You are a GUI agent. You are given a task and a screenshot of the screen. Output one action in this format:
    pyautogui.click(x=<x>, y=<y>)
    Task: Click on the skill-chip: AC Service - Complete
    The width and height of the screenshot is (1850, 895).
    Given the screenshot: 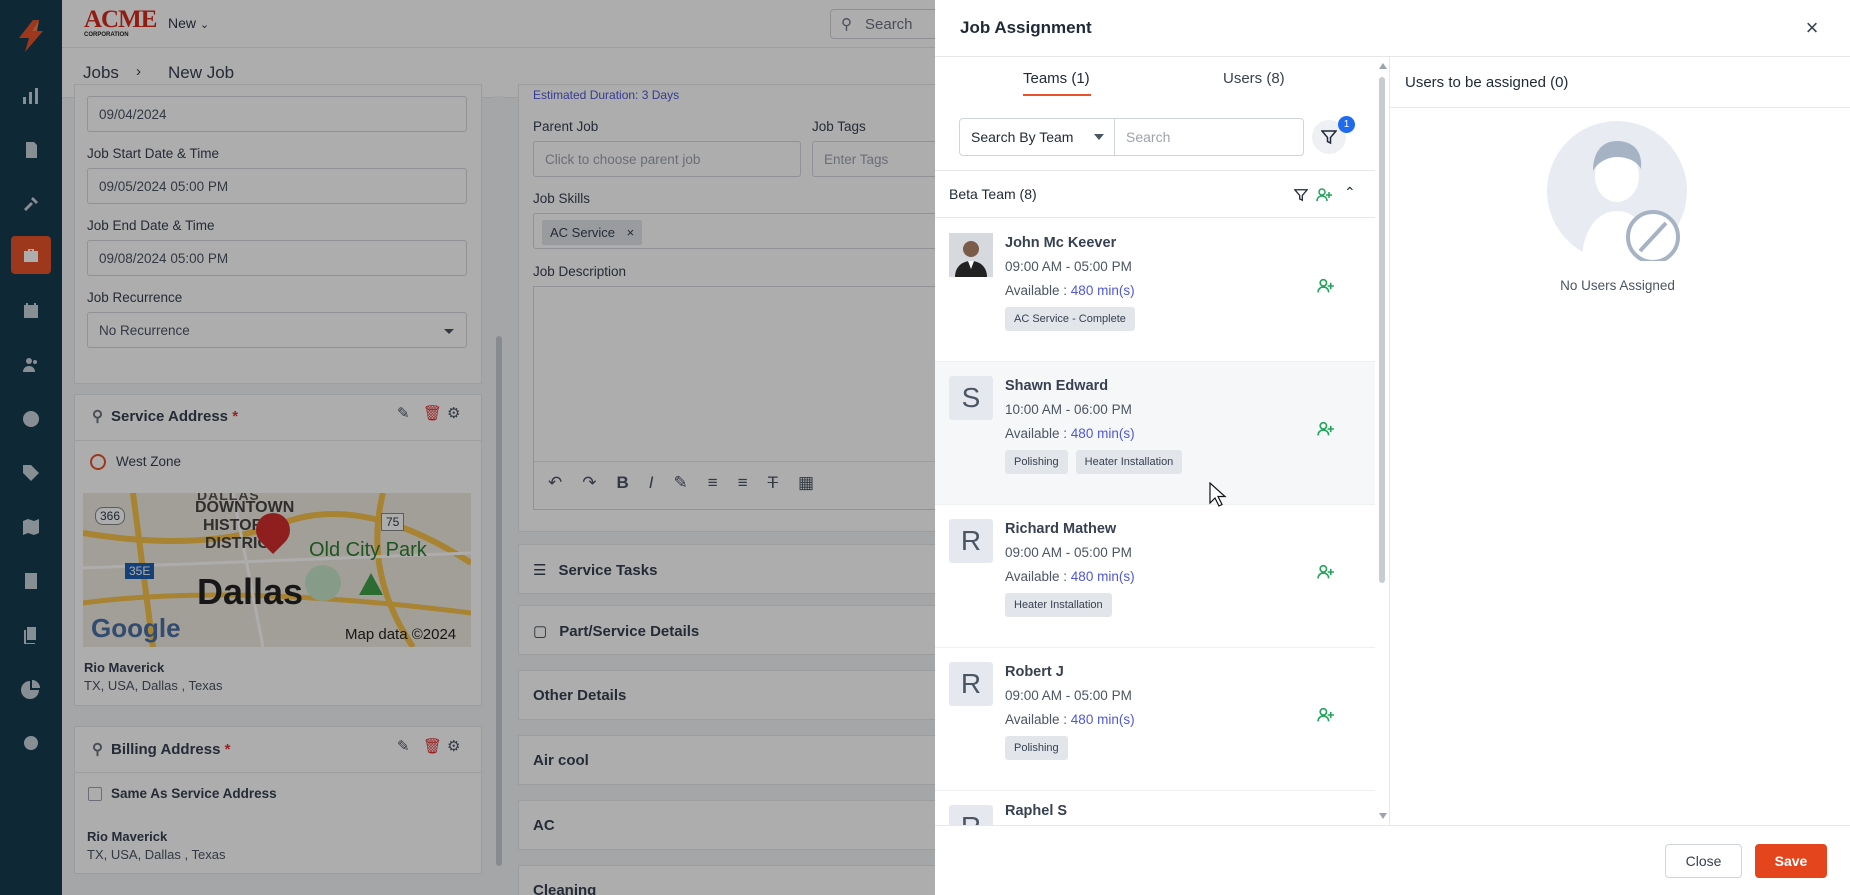 What is the action you would take?
    pyautogui.click(x=1070, y=319)
    